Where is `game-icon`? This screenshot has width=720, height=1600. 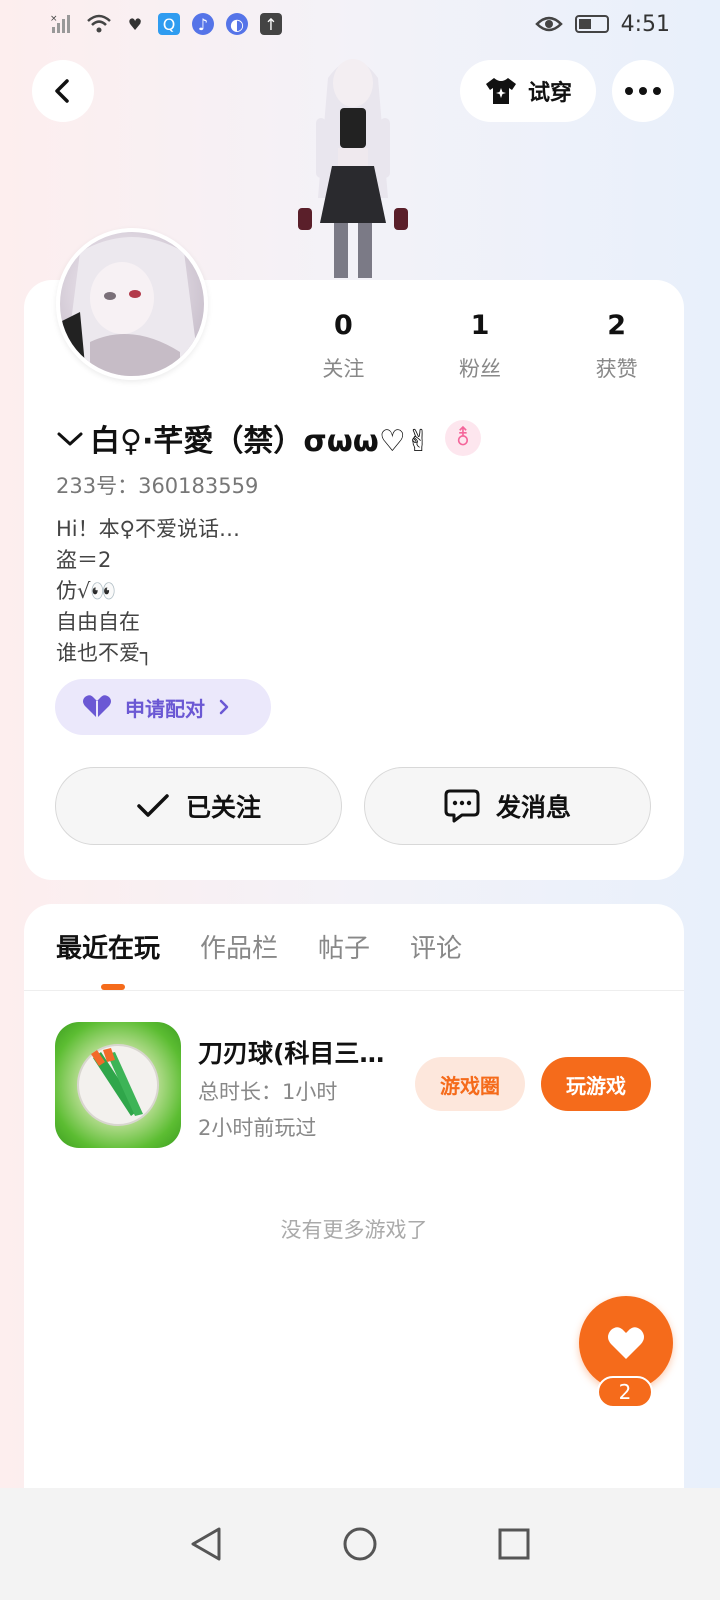 game-icon is located at coordinates (118, 1085).